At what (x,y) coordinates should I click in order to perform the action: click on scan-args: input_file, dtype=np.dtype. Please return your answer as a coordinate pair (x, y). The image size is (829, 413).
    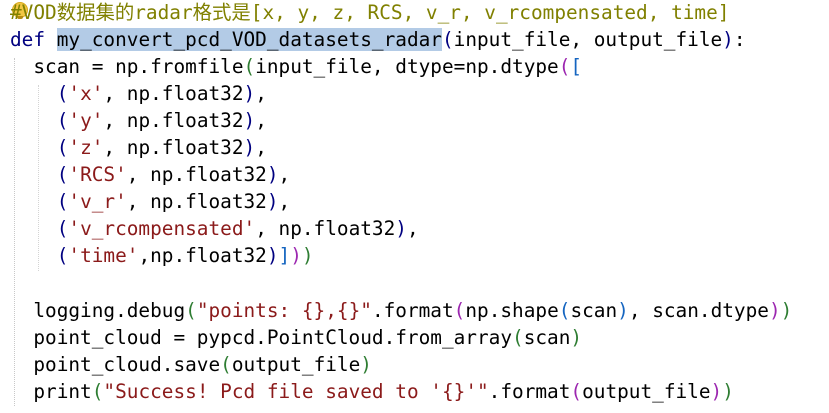
    Looking at the image, I should click on (407, 66).